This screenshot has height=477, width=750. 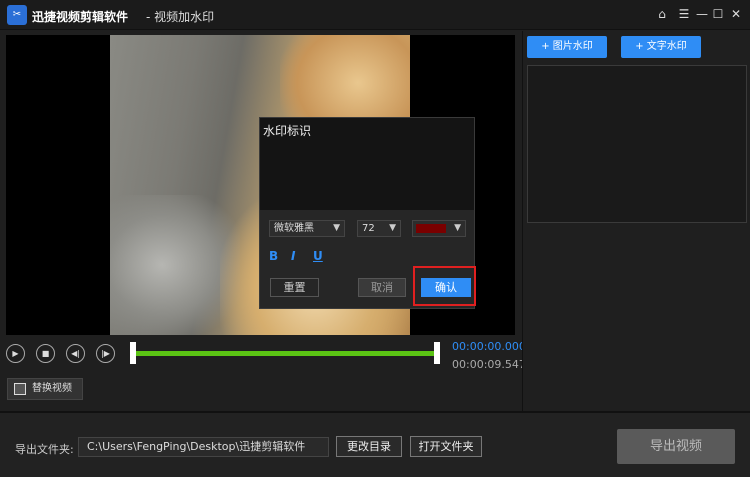 I want to click on maximize-icon: ☐, so click(x=718, y=14).